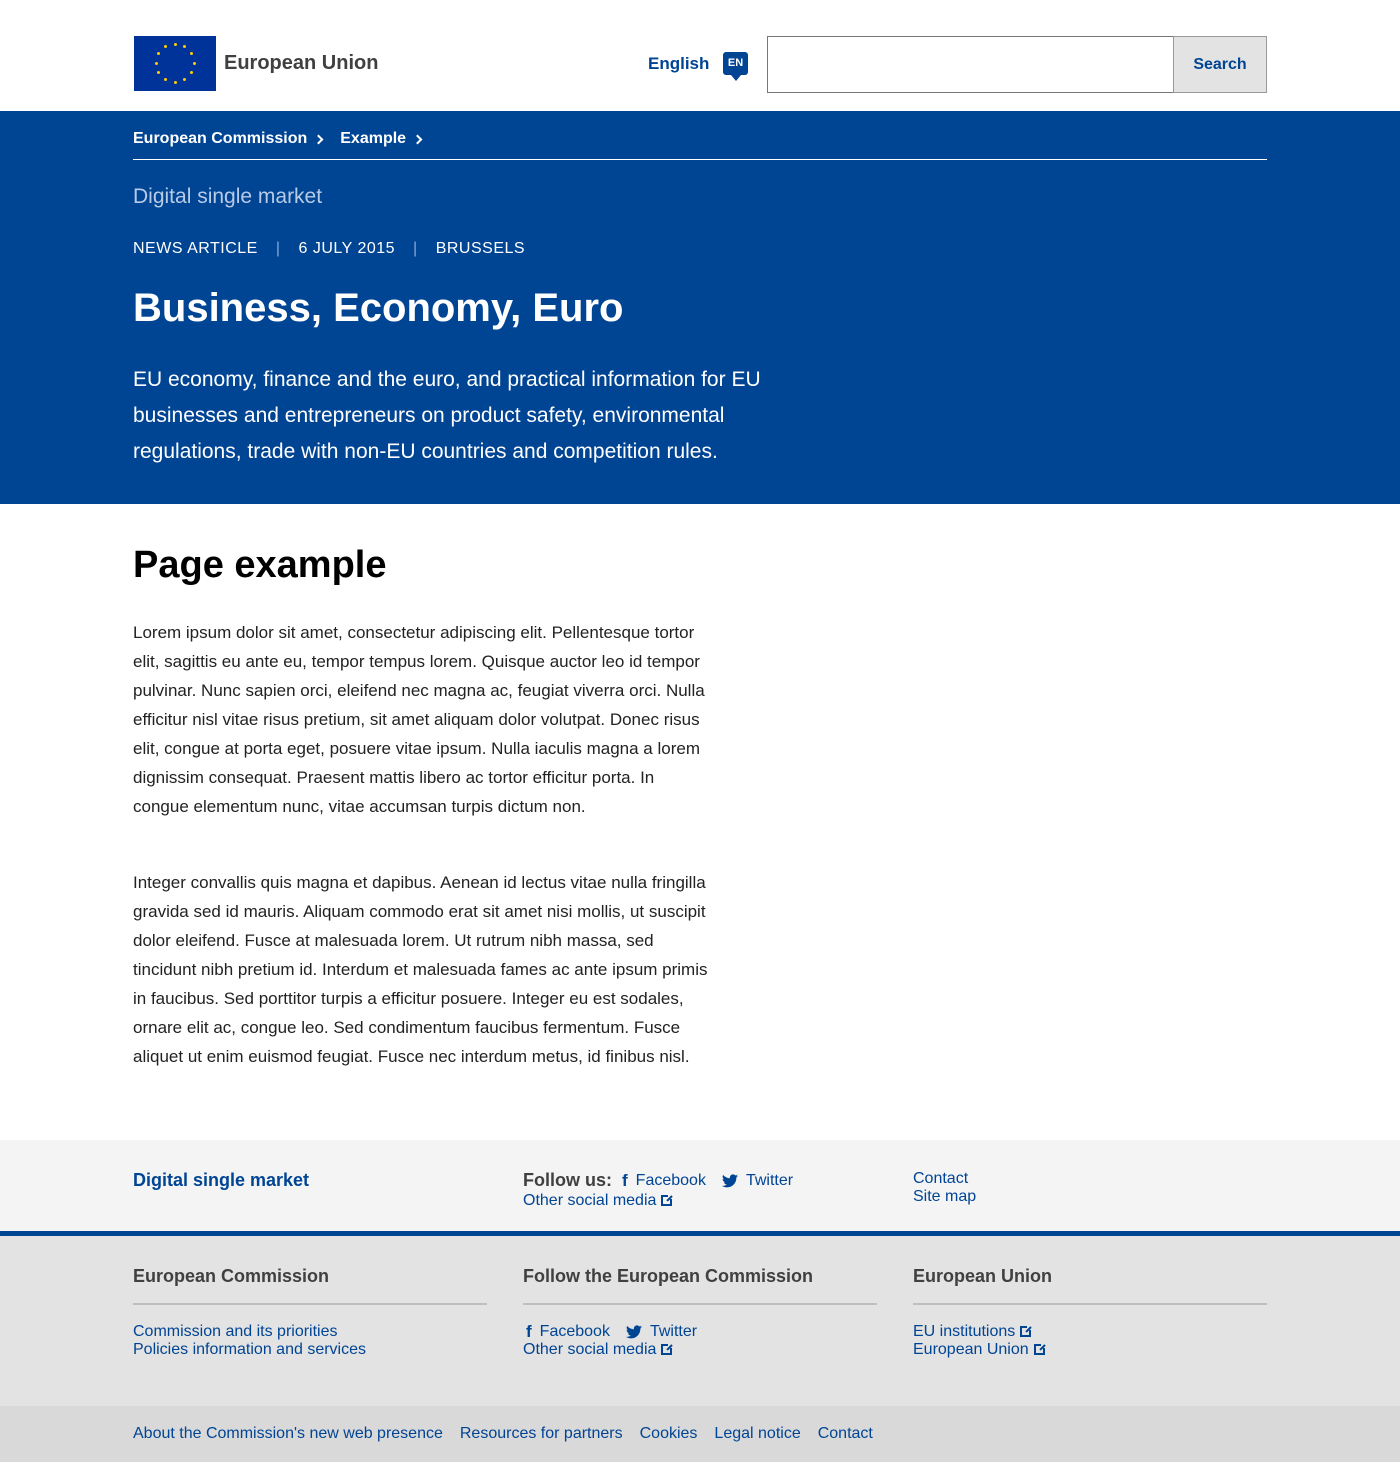 The image size is (1400, 1466). Describe the element at coordinates (195, 248) in the screenshot. I see `meta-type: NEWS ARTICLE` at that location.